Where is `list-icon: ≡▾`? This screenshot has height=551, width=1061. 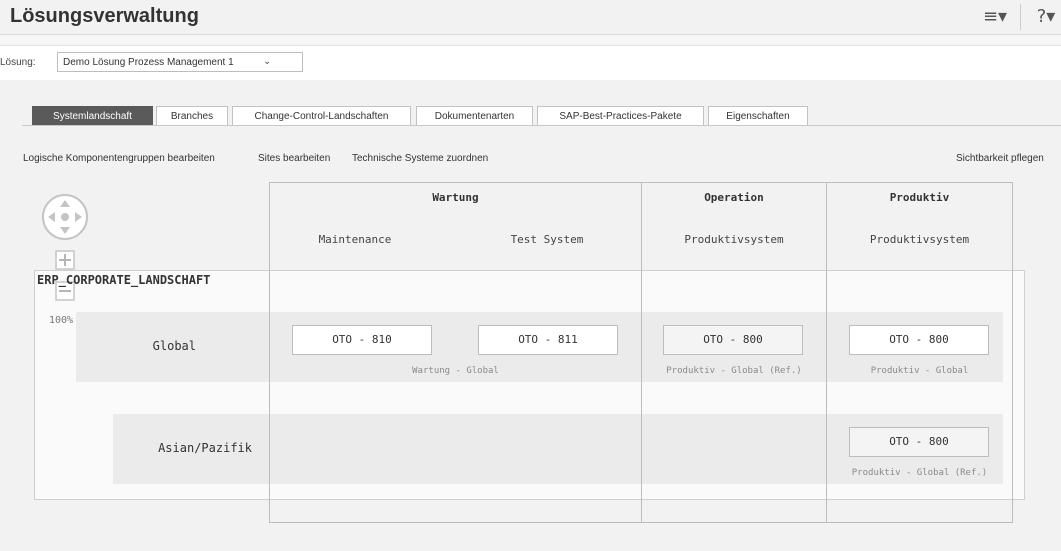 list-icon: ≡▾ is located at coordinates (995, 17).